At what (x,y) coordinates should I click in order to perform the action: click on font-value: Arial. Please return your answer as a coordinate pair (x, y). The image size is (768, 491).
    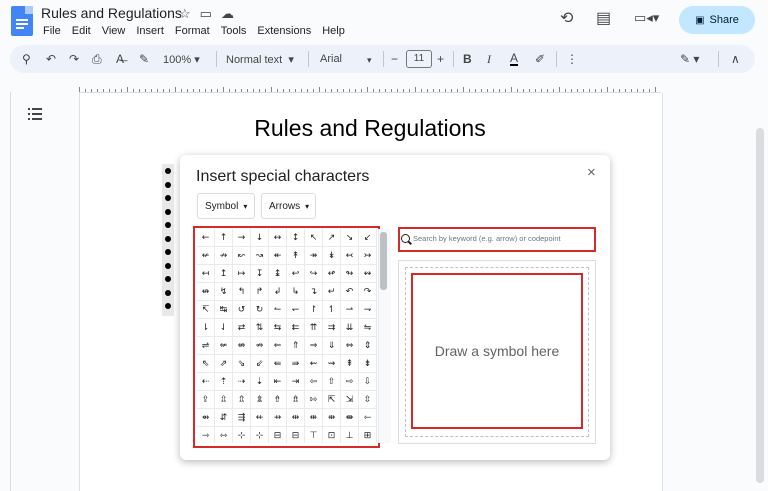
    Looking at the image, I should click on (331, 59).